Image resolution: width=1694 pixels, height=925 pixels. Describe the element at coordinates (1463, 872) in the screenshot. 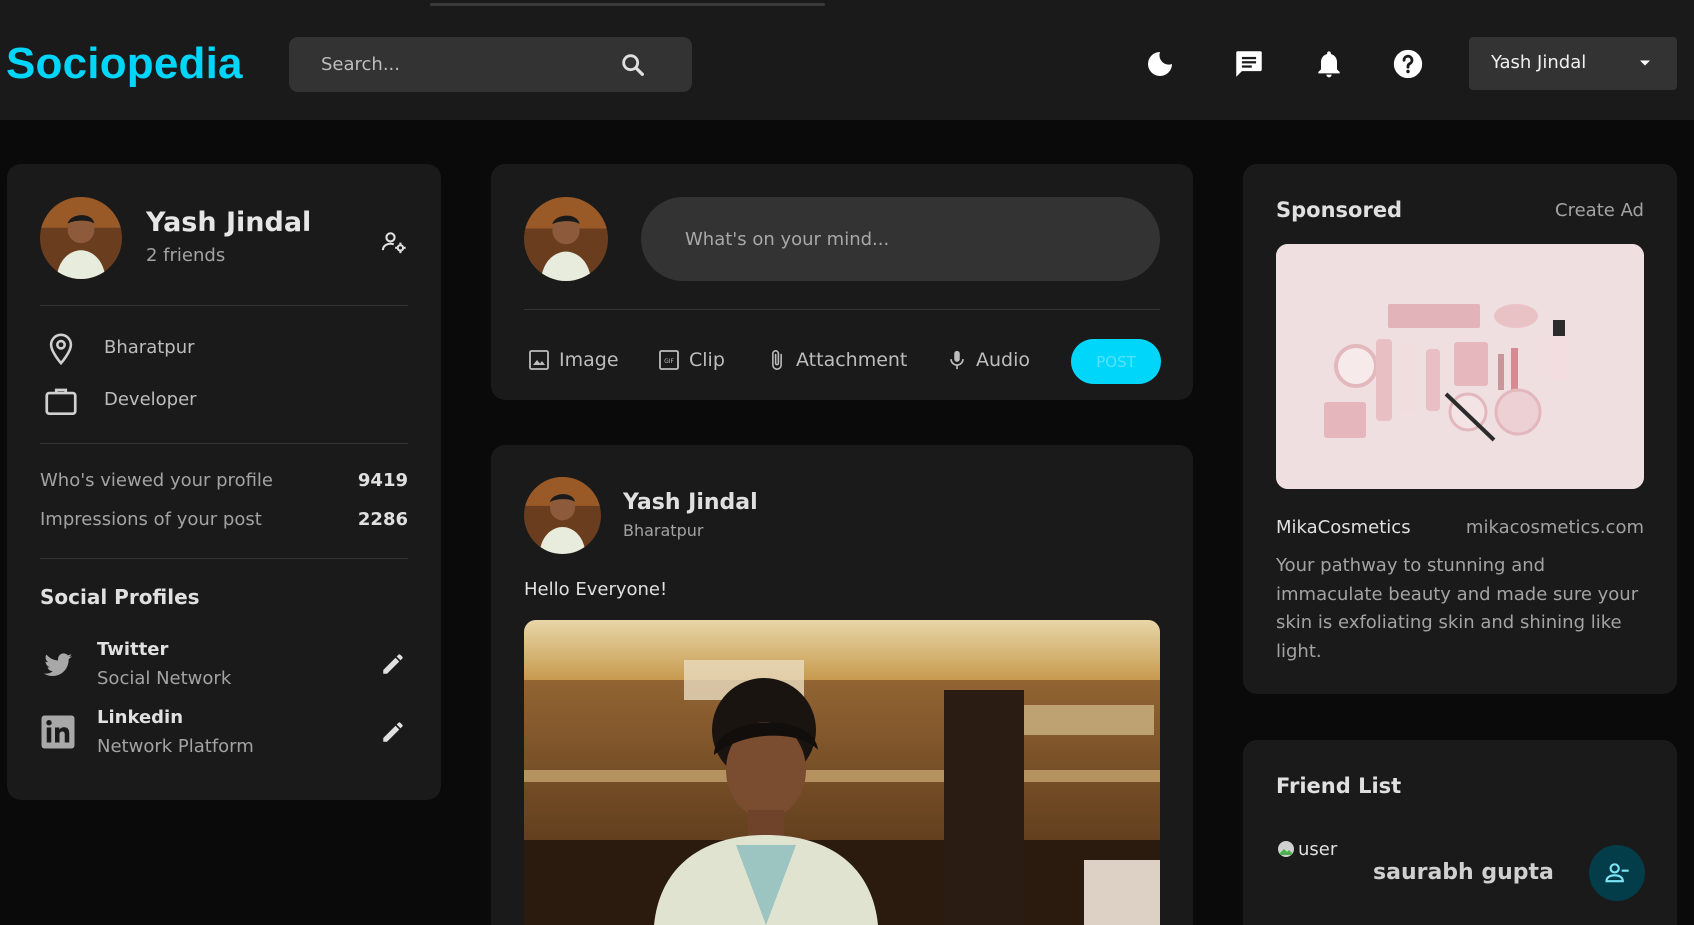

I see `friend-name: saurabh gupta` at that location.